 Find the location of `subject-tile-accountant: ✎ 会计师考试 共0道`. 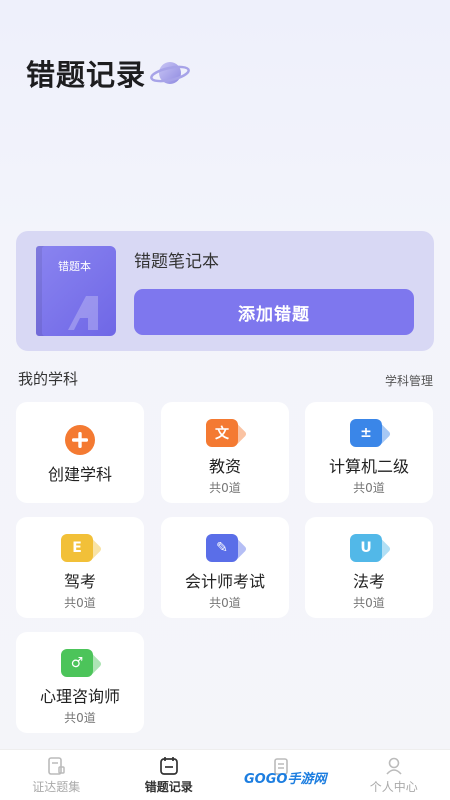

subject-tile-accountant: ✎ 会计师考试 共0道 is located at coordinates (225, 567).